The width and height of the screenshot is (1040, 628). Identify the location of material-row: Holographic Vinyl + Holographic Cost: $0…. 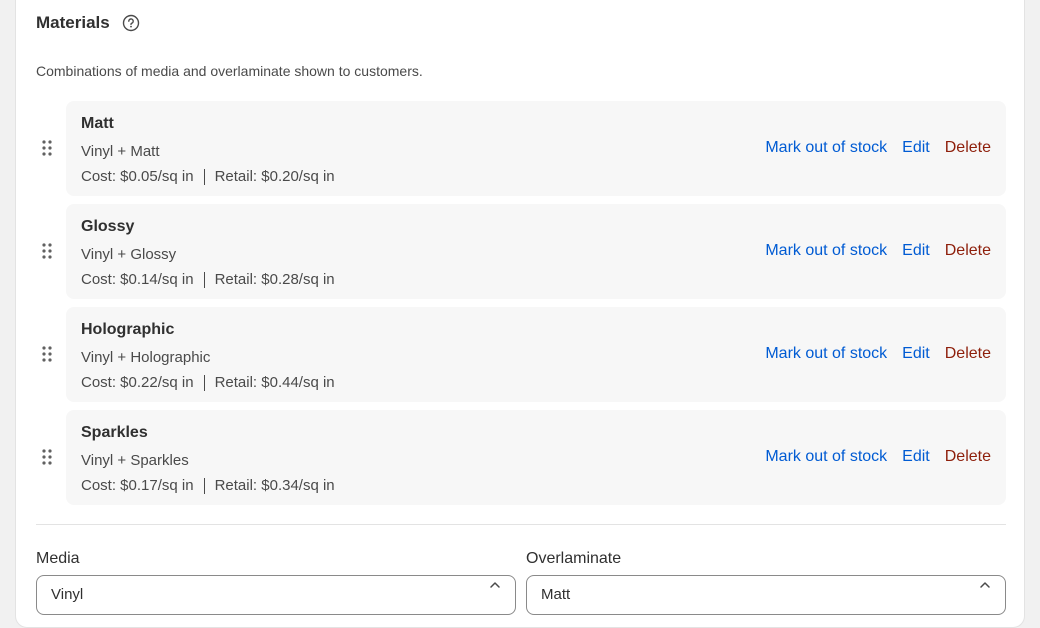
(520, 354).